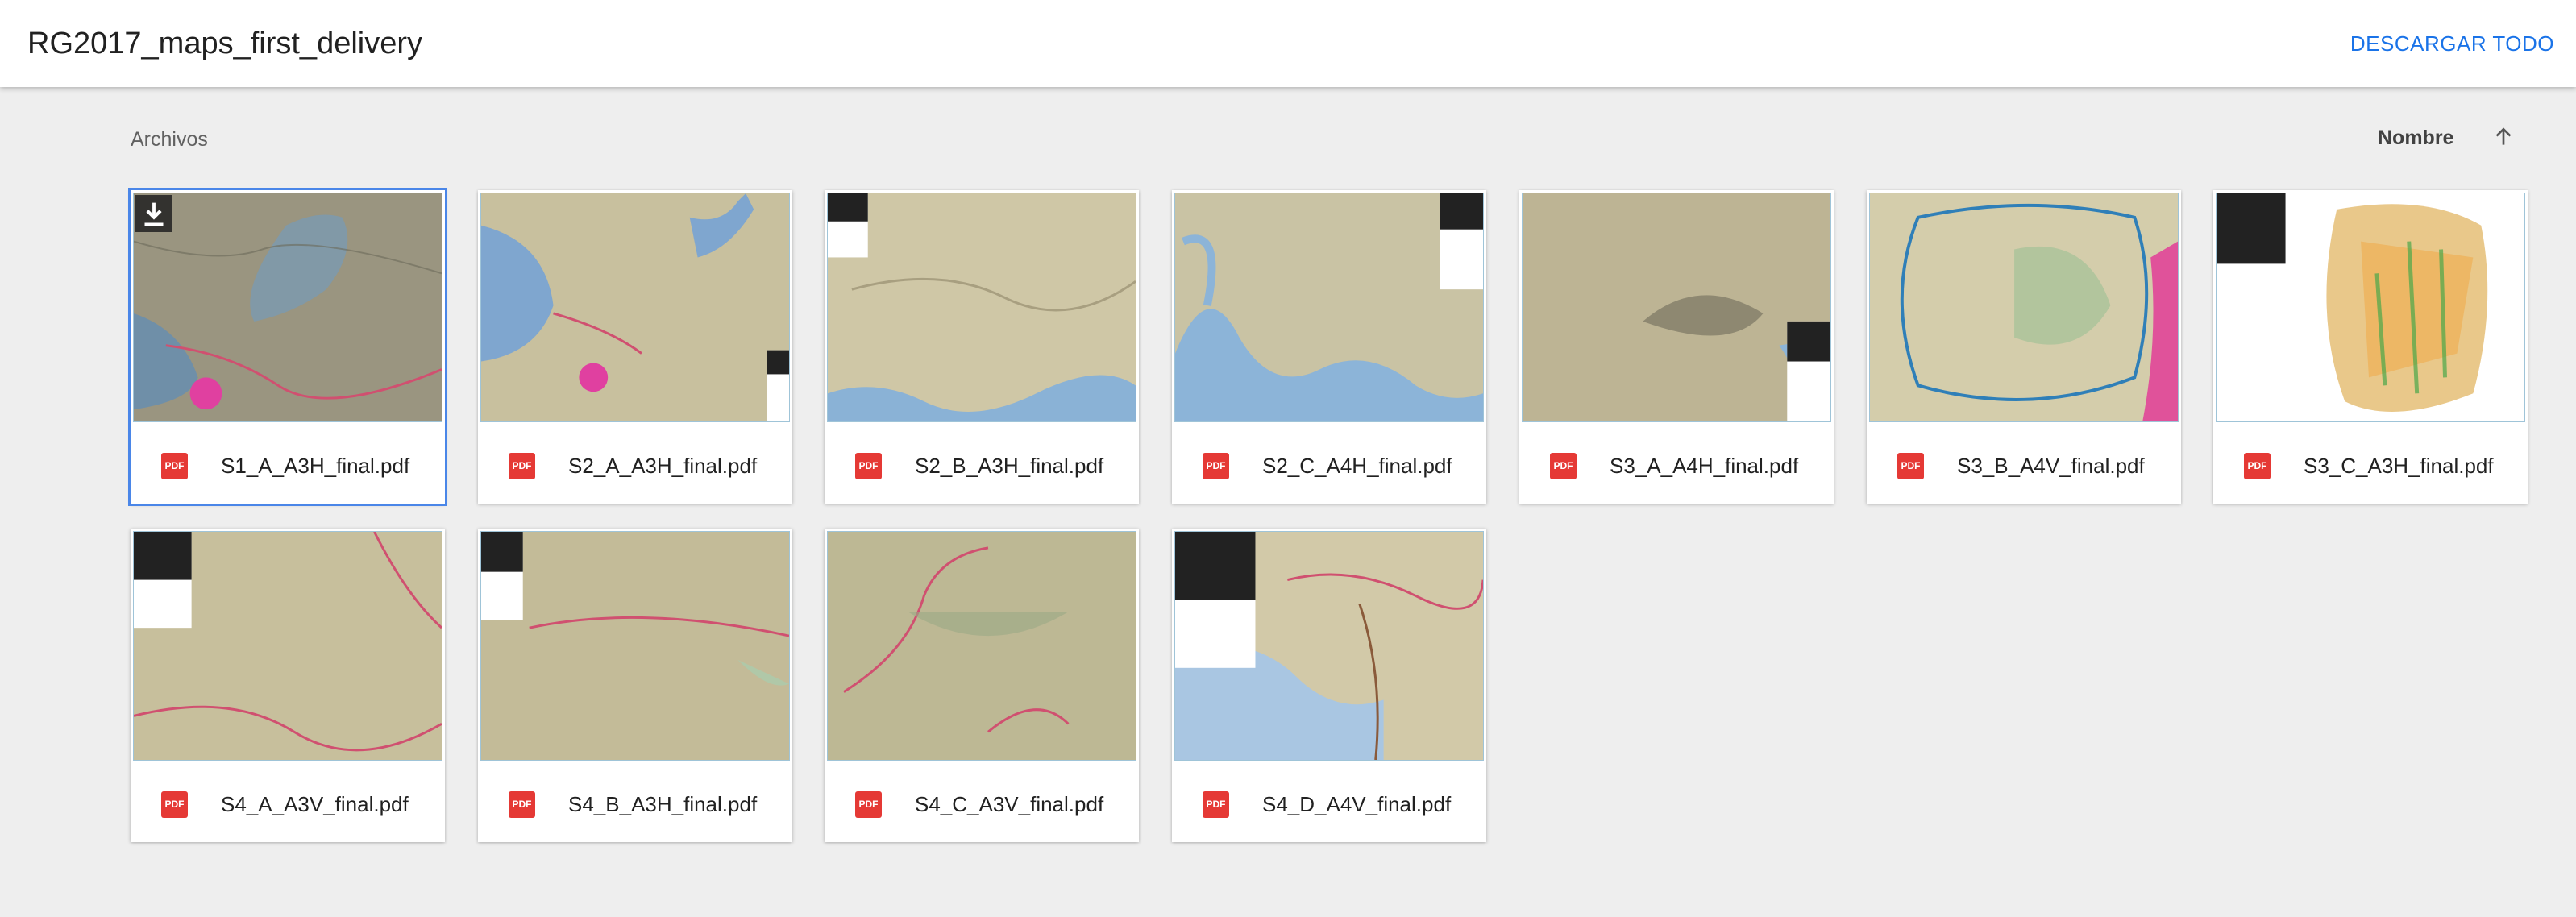 The width and height of the screenshot is (2576, 917). What do you see at coordinates (663, 804) in the screenshot?
I see `file-name: S4_B_A3H_final.pdf` at bounding box center [663, 804].